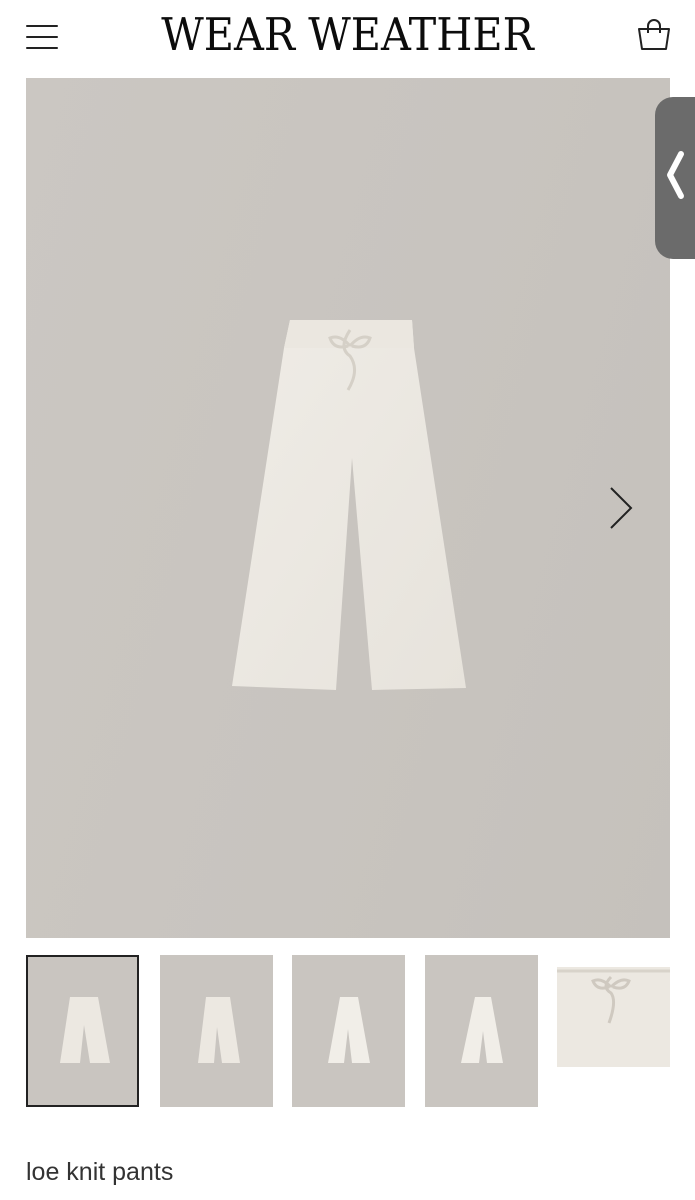 This screenshot has width=695, height=1200. Describe the element at coordinates (613, 1017) in the screenshot. I see `thumbnail-waistband-closeup` at that location.